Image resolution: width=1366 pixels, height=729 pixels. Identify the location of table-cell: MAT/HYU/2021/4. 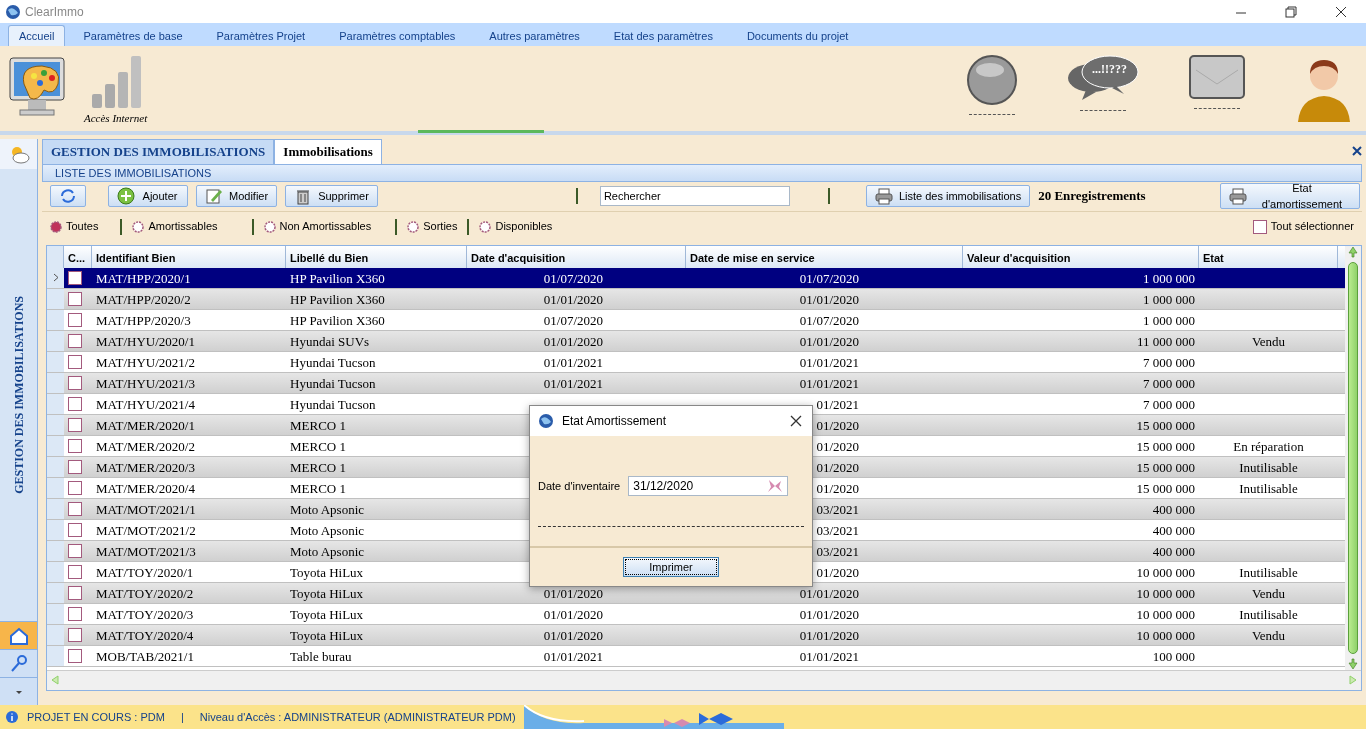
(145, 404).